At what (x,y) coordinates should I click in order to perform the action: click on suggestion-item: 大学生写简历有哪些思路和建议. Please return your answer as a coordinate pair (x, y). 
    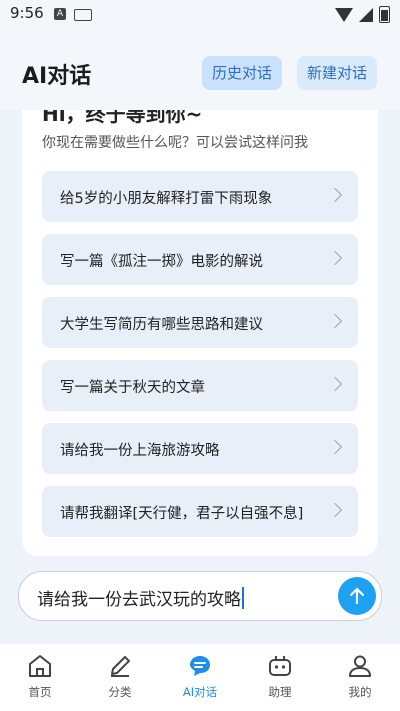
    Looking at the image, I should click on (200, 322).